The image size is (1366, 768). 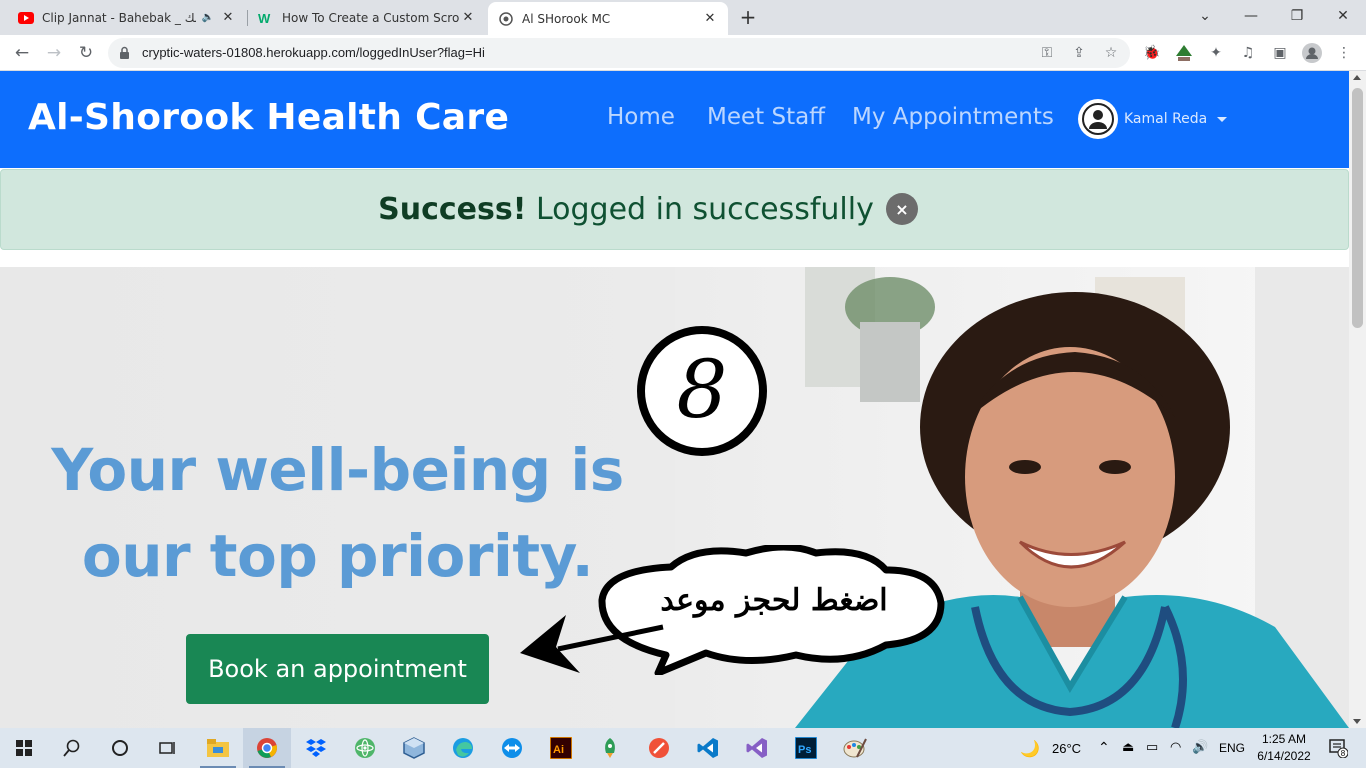 I want to click on html-extension-icon, so click(x=1184, y=53).